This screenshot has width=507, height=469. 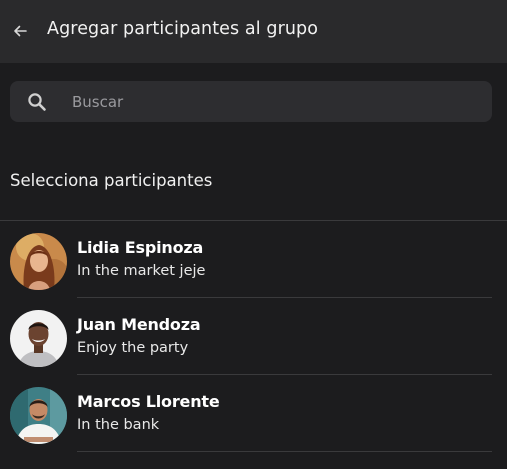 I want to click on back-button, so click(x=20, y=31).